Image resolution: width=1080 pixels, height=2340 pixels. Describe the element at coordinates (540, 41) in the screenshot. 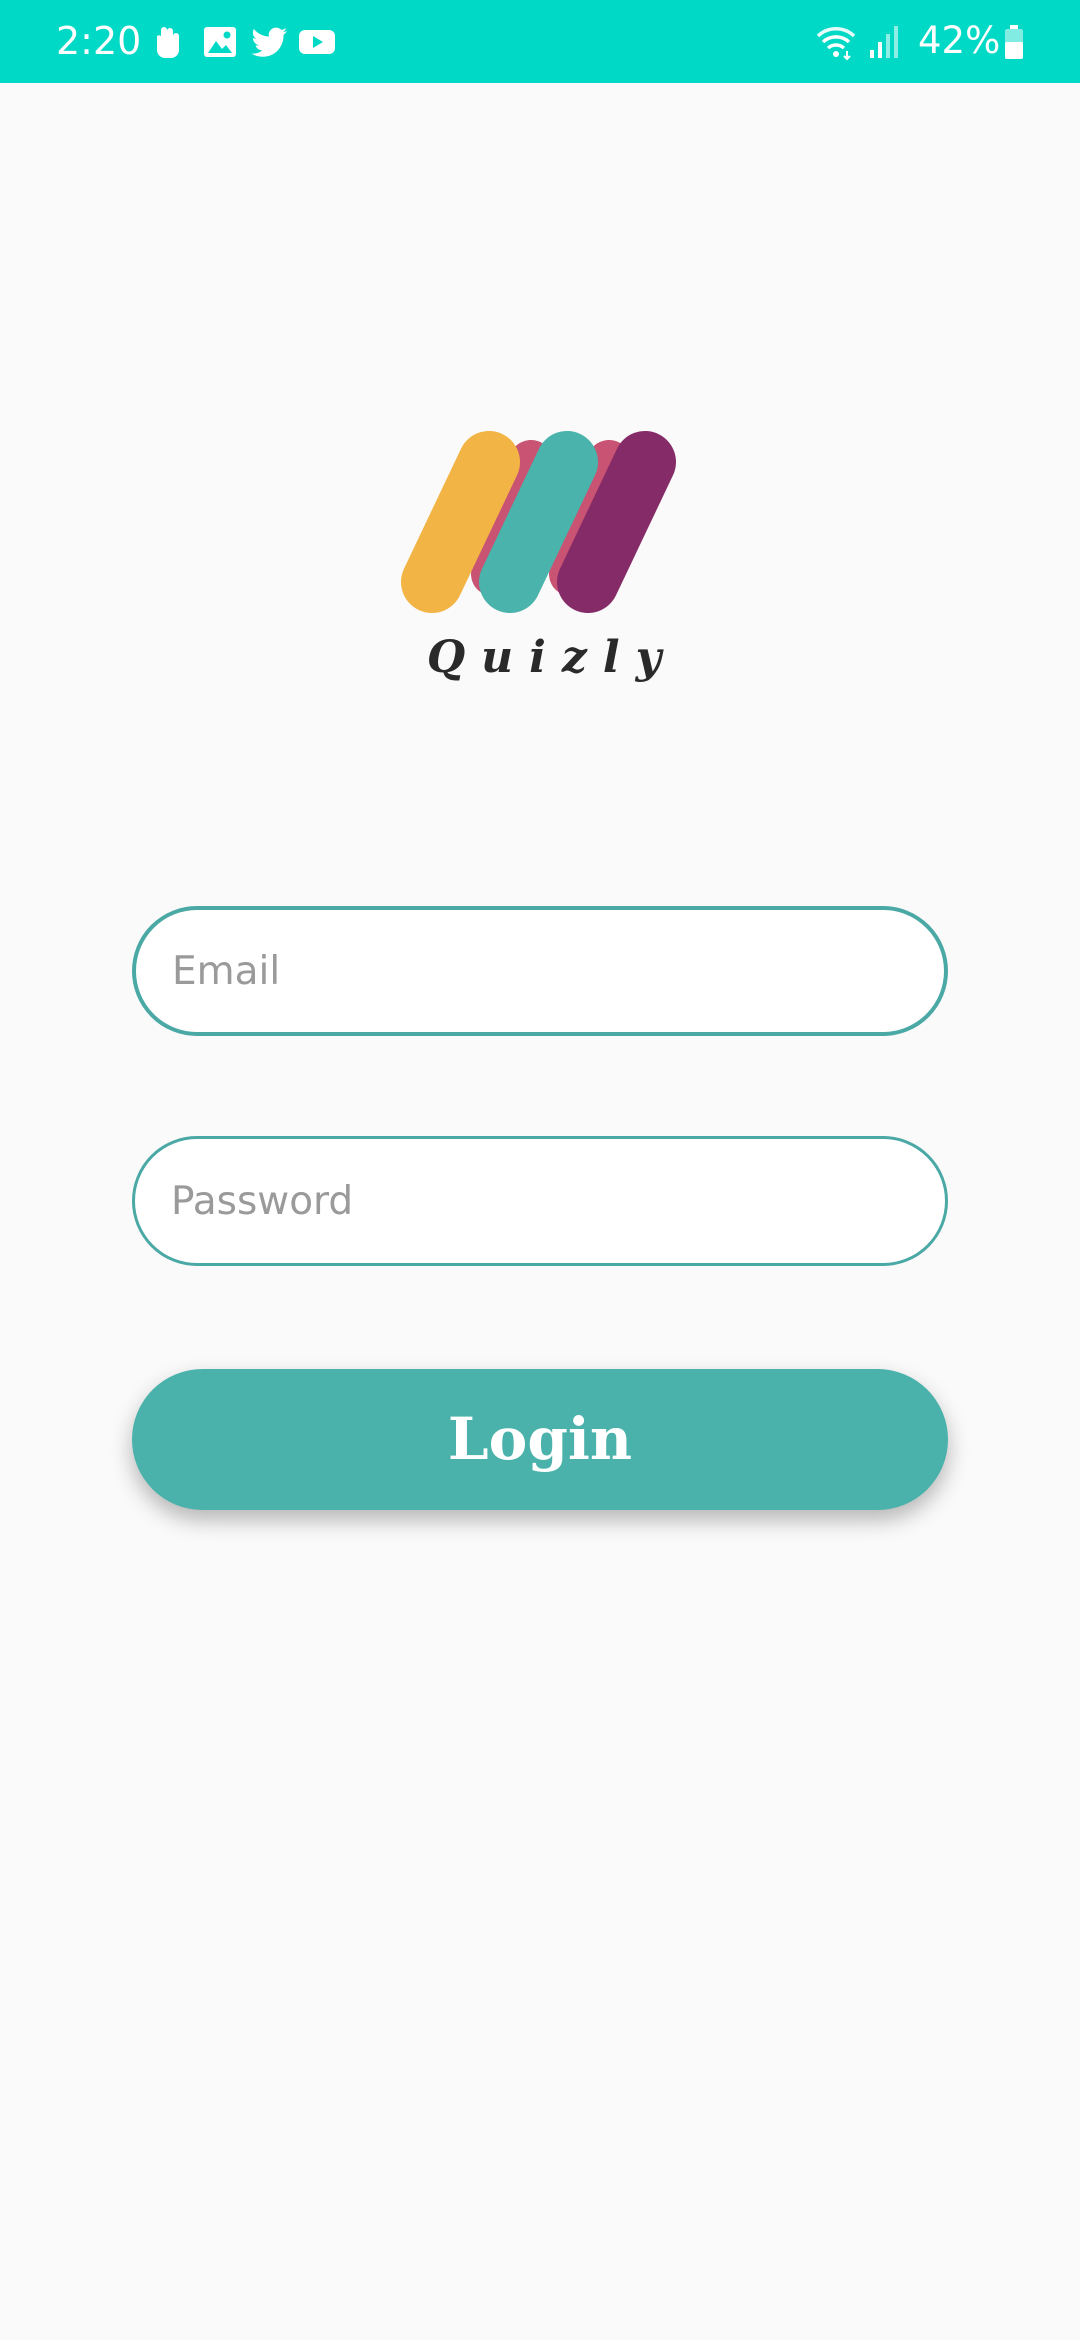

I see `status-bar: 2:20 42%` at that location.